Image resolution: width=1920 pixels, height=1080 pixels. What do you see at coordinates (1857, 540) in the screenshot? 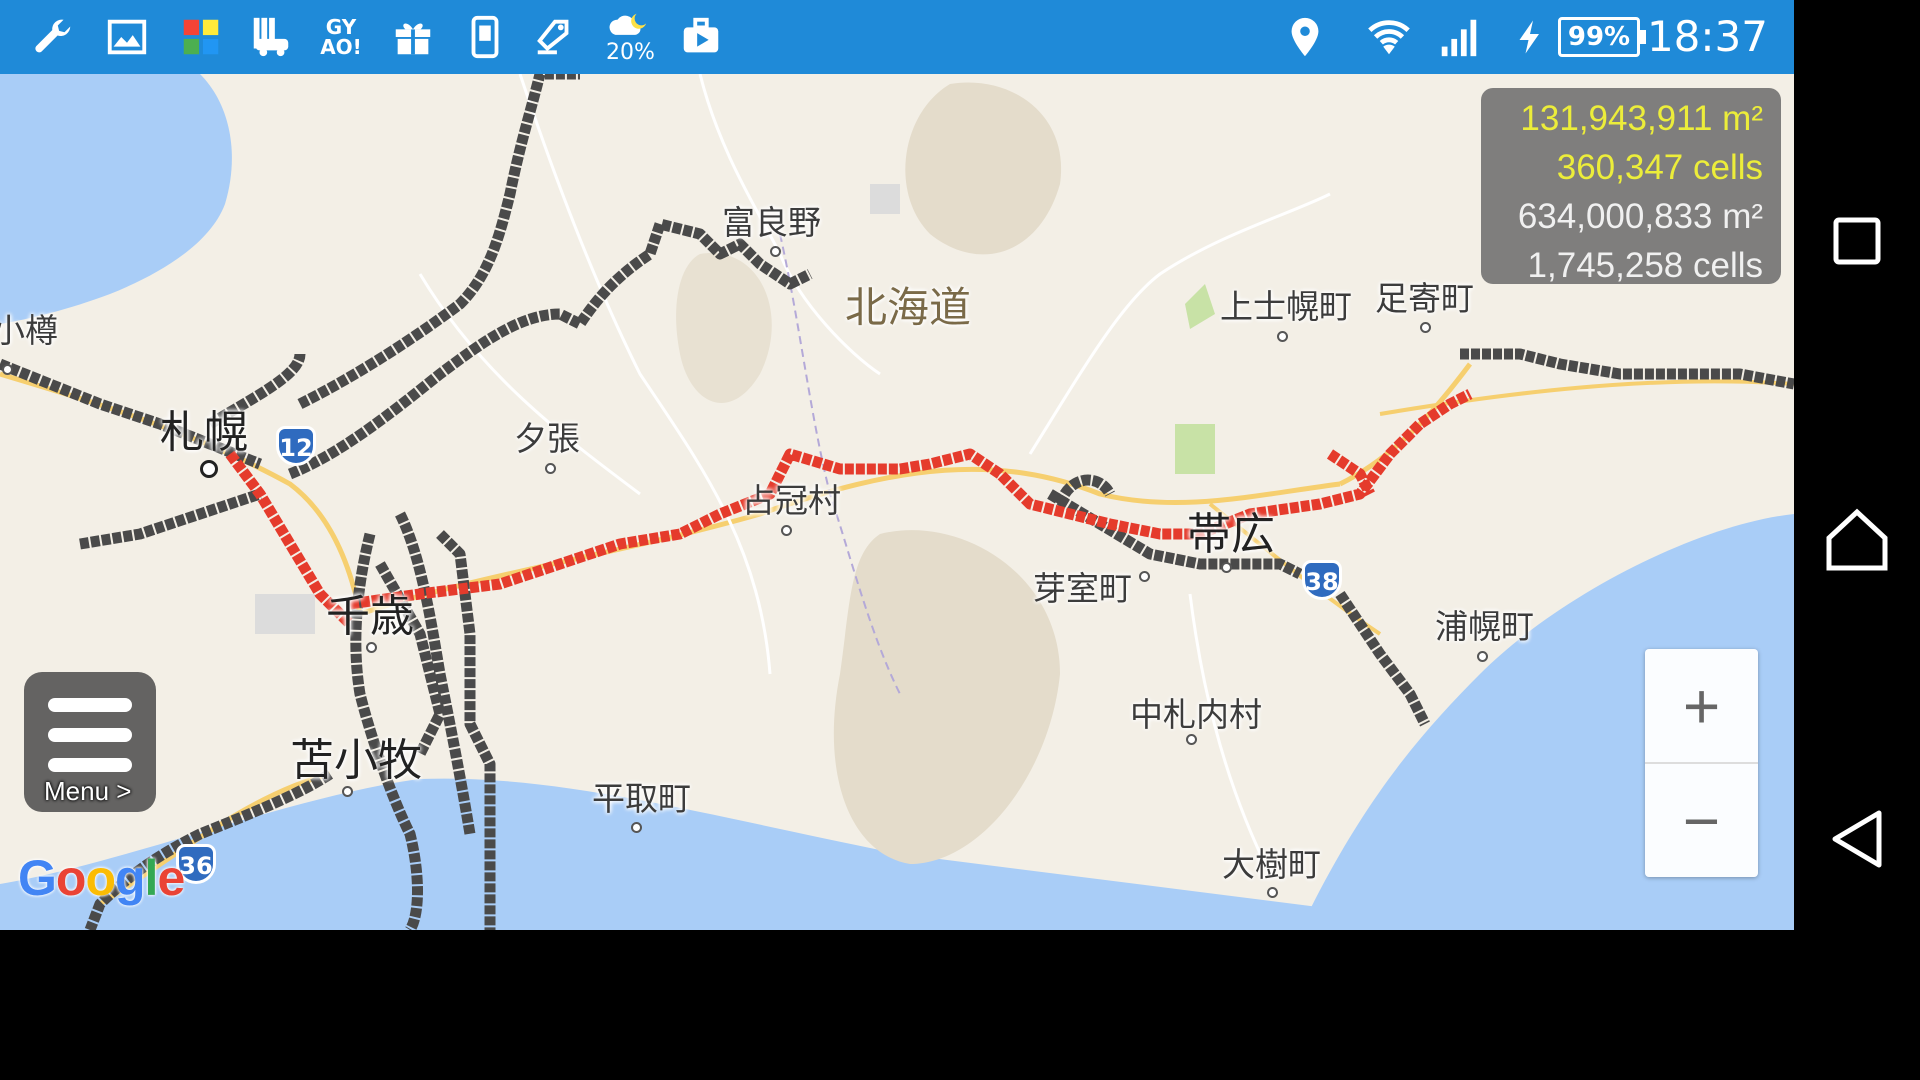
I see `home-icon` at bounding box center [1857, 540].